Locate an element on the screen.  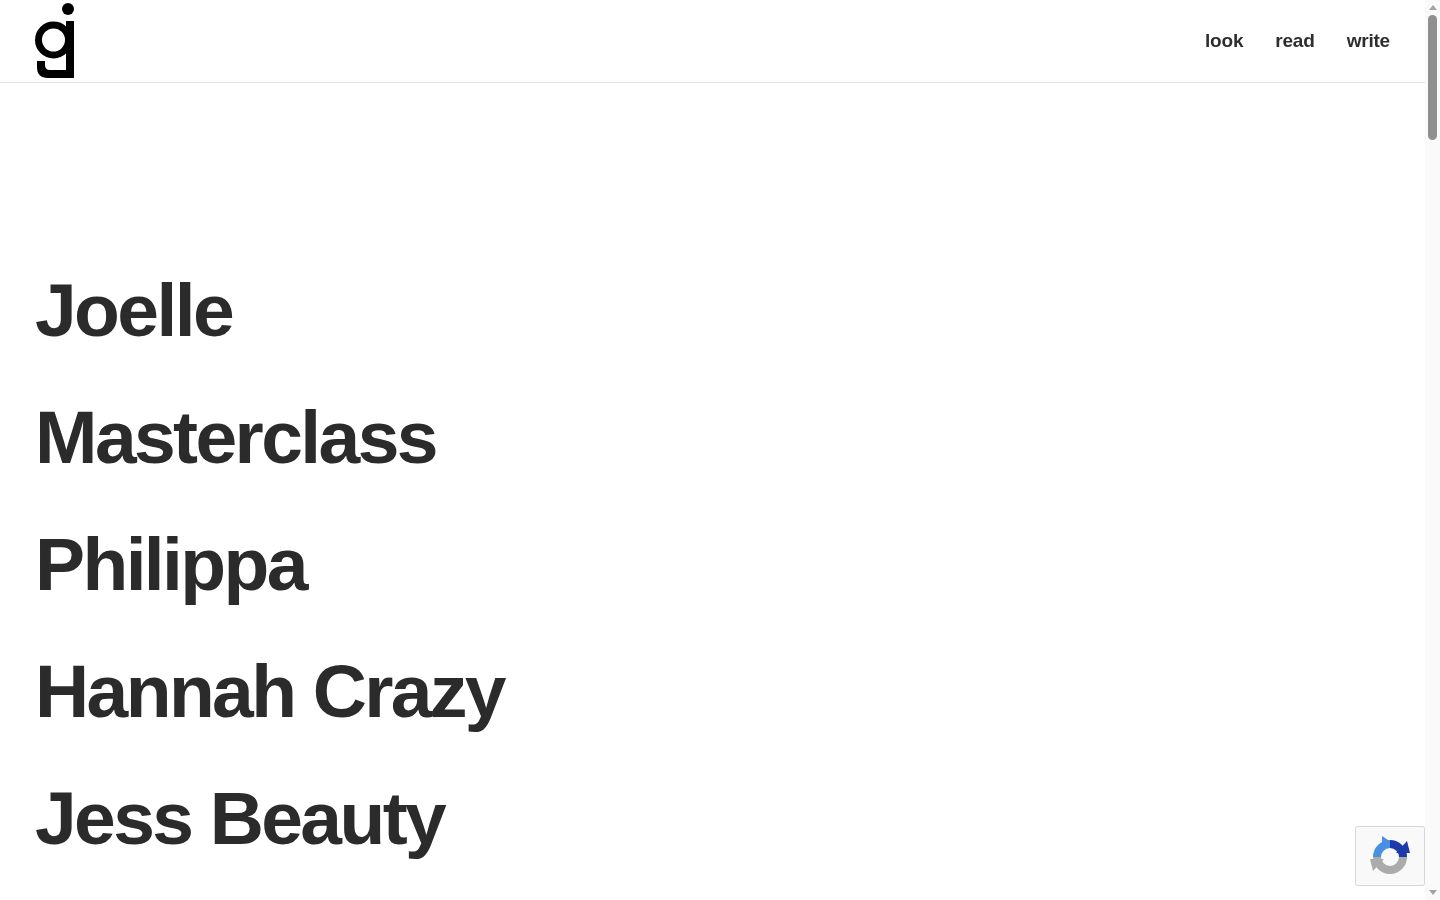
nav-link: read is located at coordinates (1295, 41).